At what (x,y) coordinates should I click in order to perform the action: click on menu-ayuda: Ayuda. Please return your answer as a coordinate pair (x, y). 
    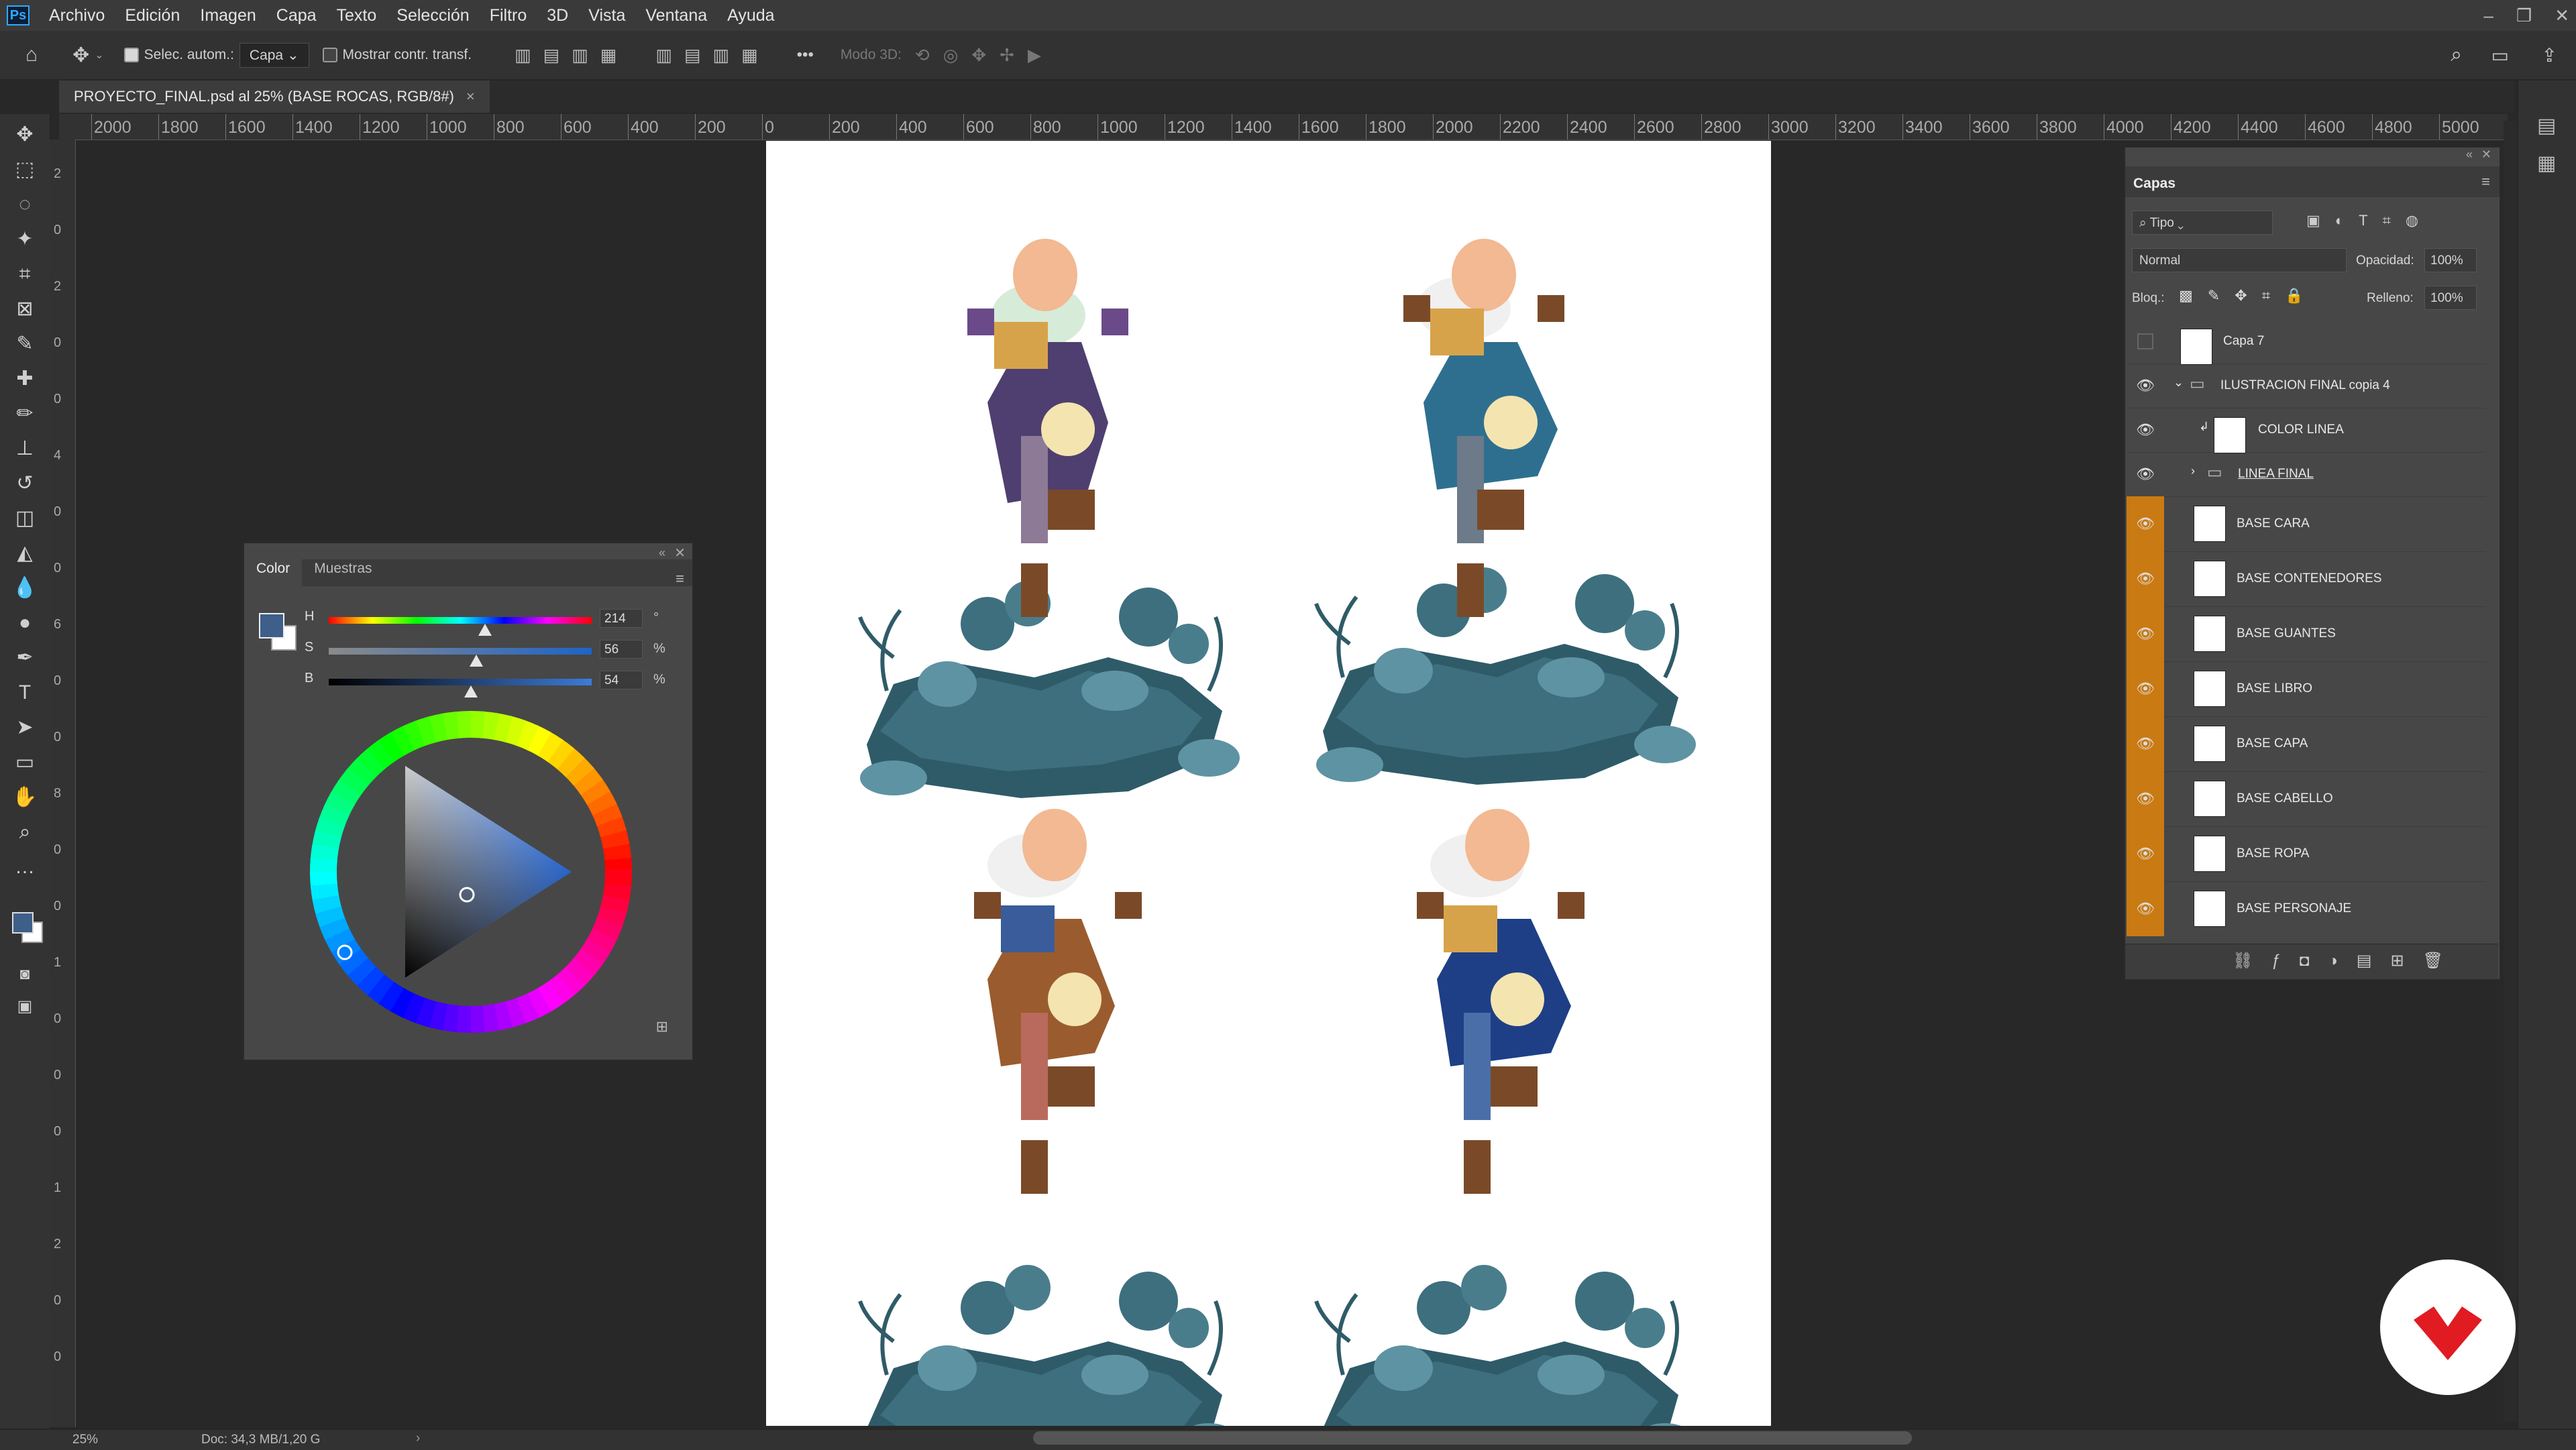
    Looking at the image, I should click on (750, 15).